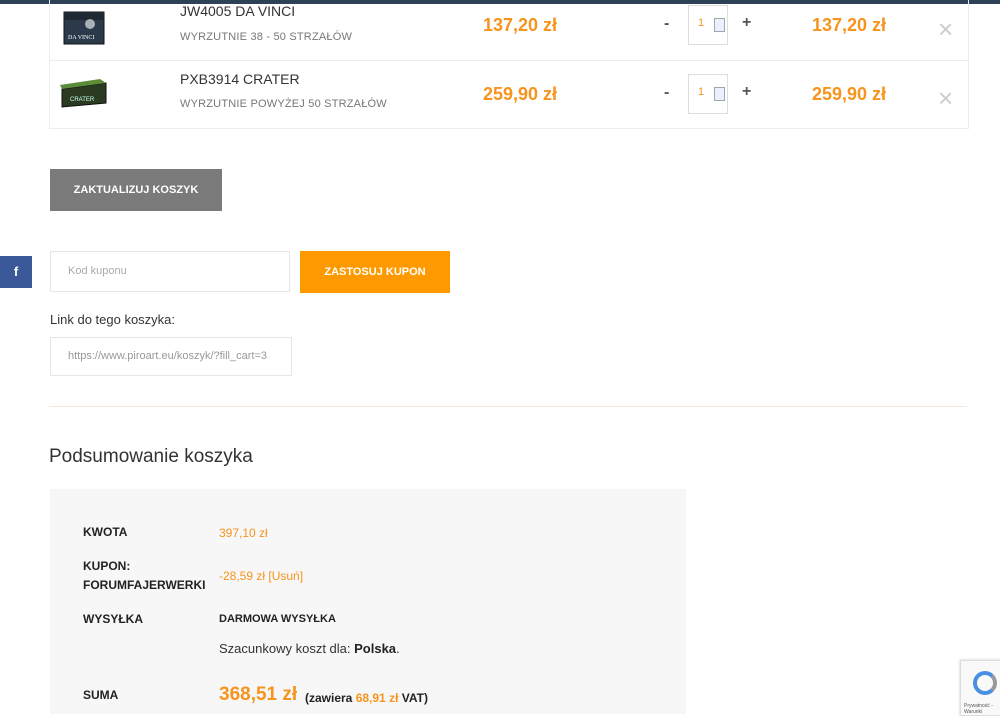 This screenshot has width=1000, height=716. Describe the element at coordinates (849, 94) in the screenshot. I see `line-total: 259,90 zł` at that location.